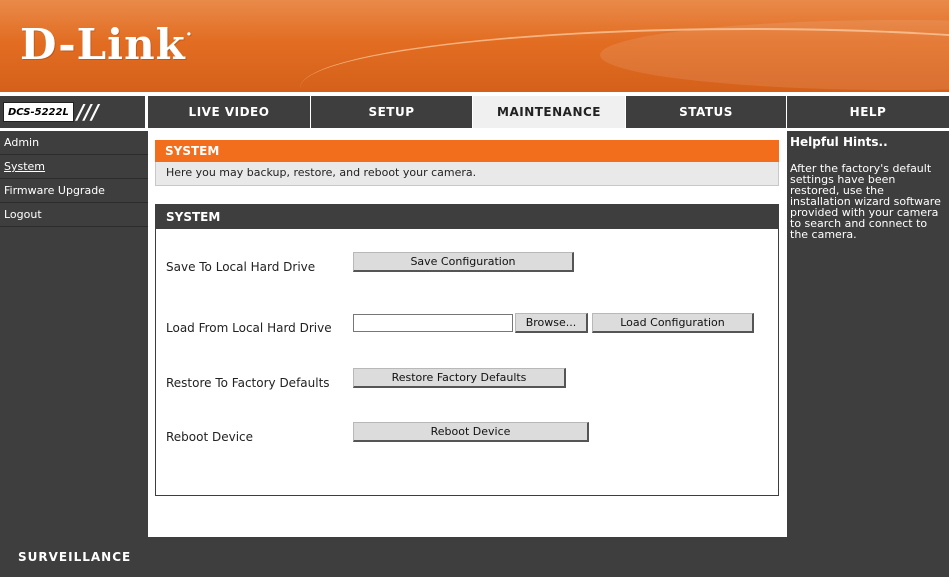 The height and width of the screenshot is (577, 949). What do you see at coordinates (467, 217) in the screenshot?
I see `panel-title: SYSTEM` at bounding box center [467, 217].